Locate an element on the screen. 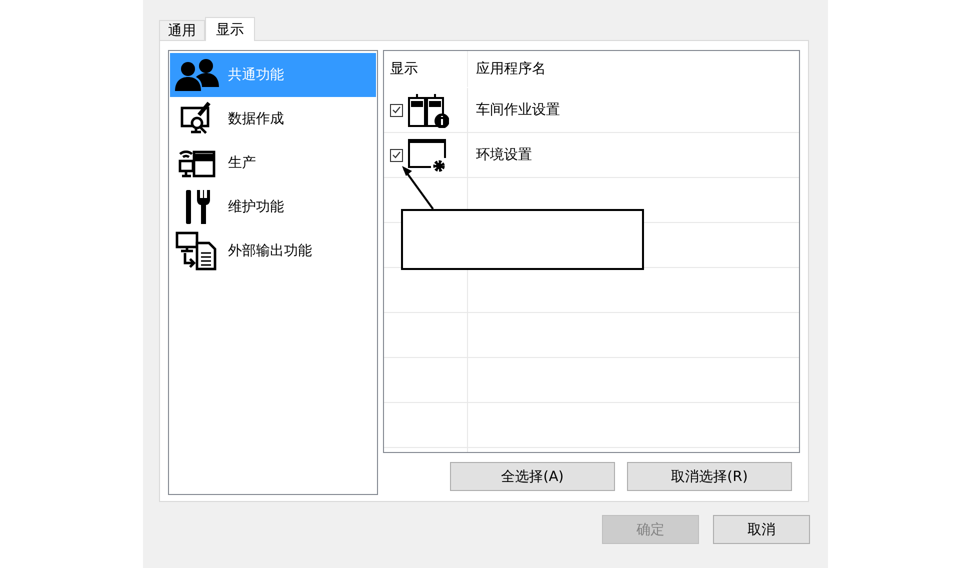  category-label: 外部输出功能 is located at coordinates (270, 251).